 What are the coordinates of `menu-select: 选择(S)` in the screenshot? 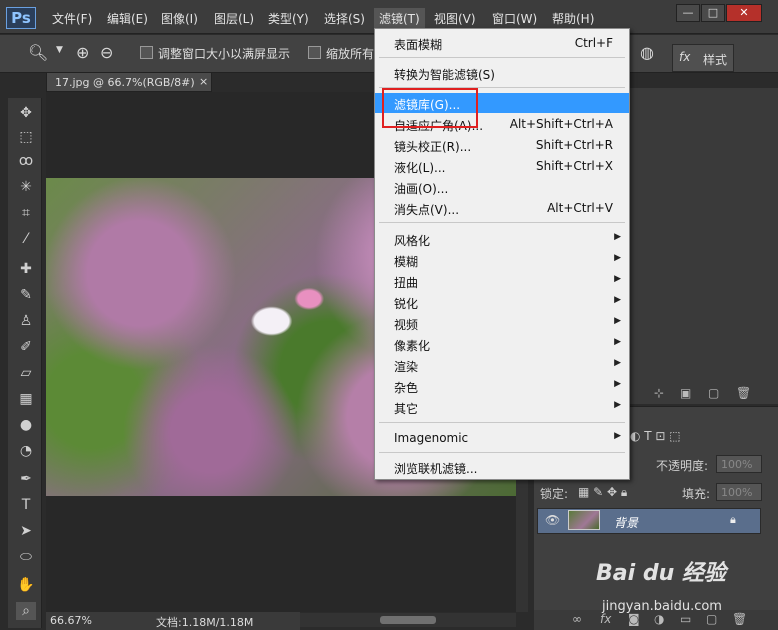 It's located at (344, 18).